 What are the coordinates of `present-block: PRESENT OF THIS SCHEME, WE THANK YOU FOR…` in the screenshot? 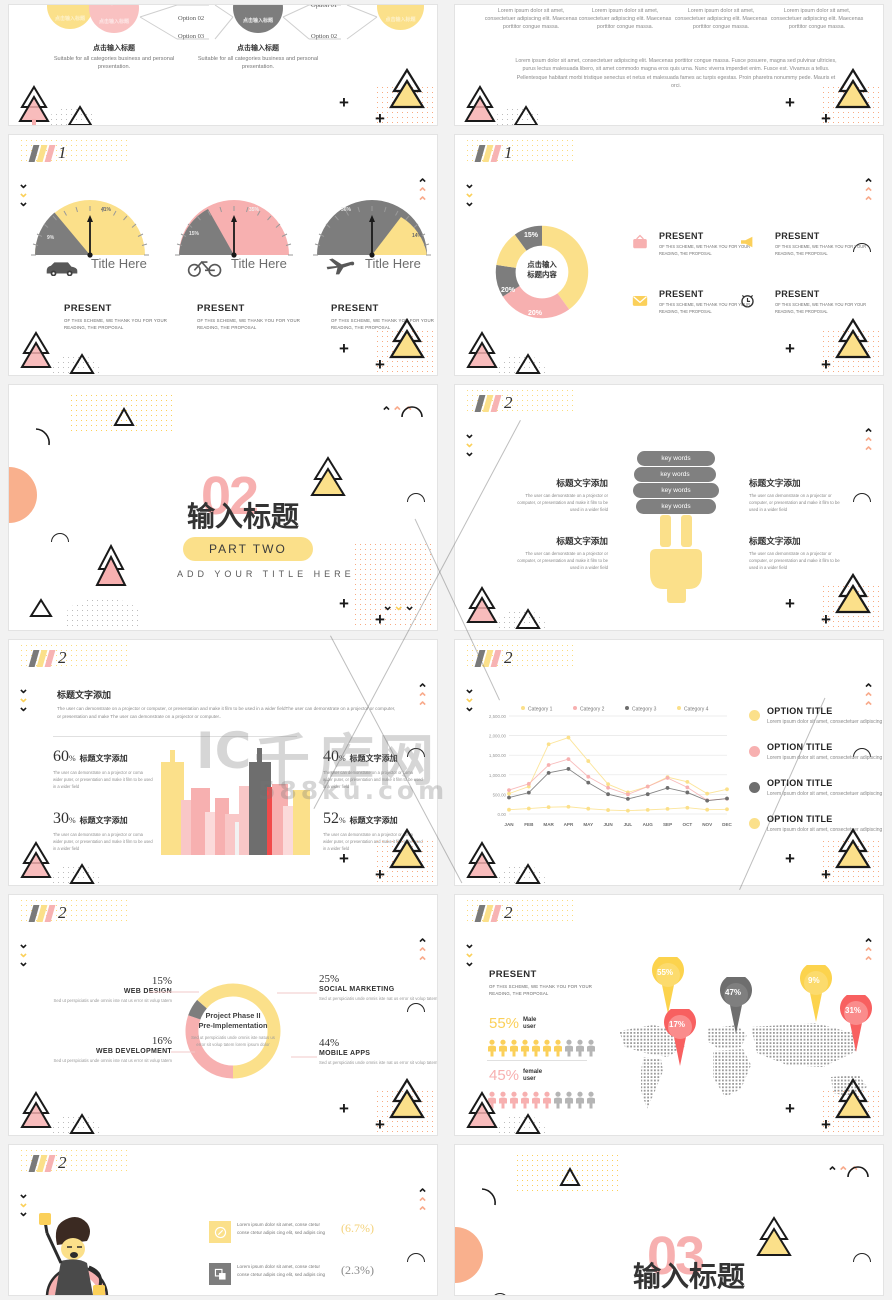 It's located at (821, 244).